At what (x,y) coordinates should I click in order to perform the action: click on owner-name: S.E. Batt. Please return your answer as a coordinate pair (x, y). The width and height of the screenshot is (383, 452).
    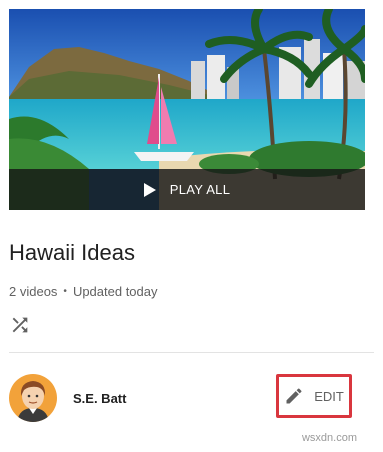
    Looking at the image, I should click on (99, 398).